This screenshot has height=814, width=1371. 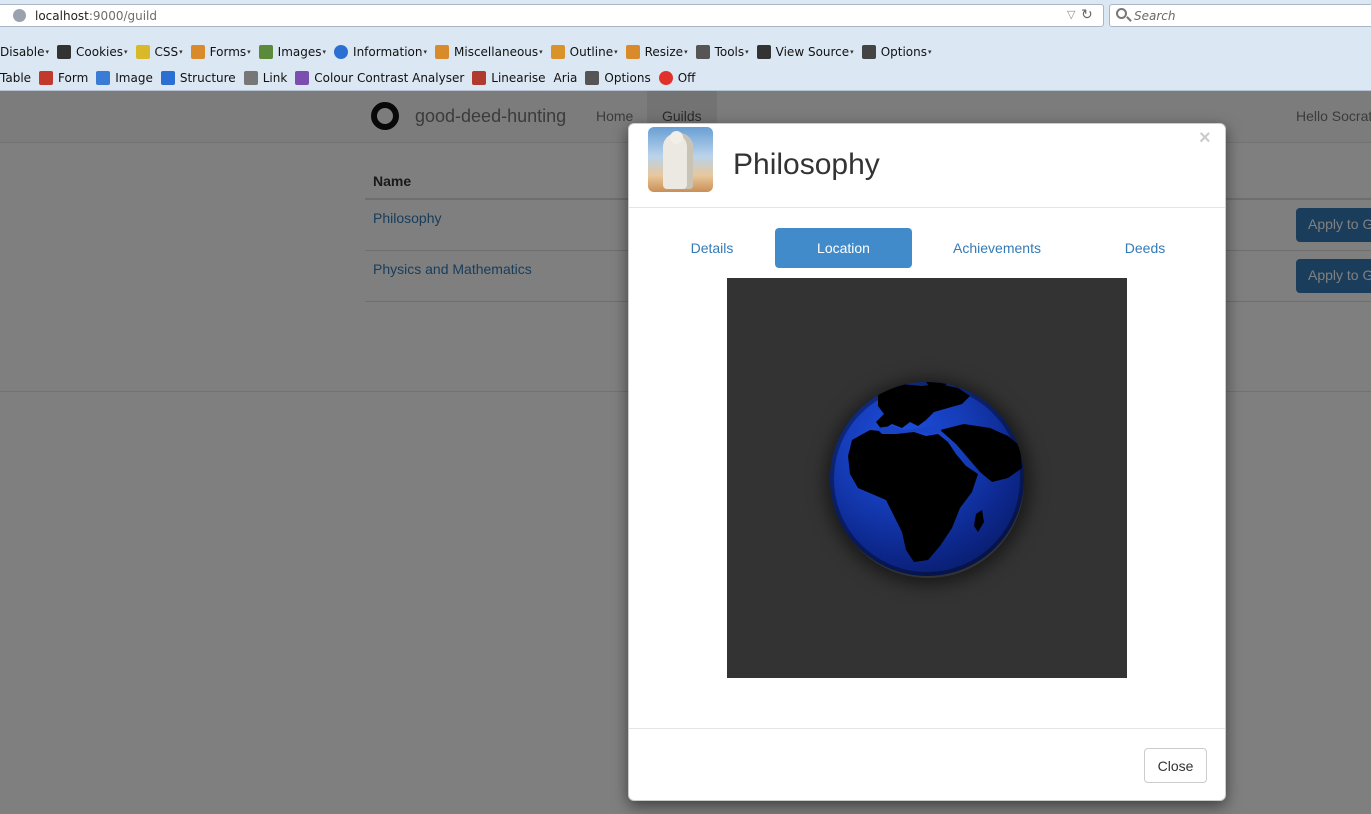 I want to click on close-button: Close, so click(x=1175, y=765).